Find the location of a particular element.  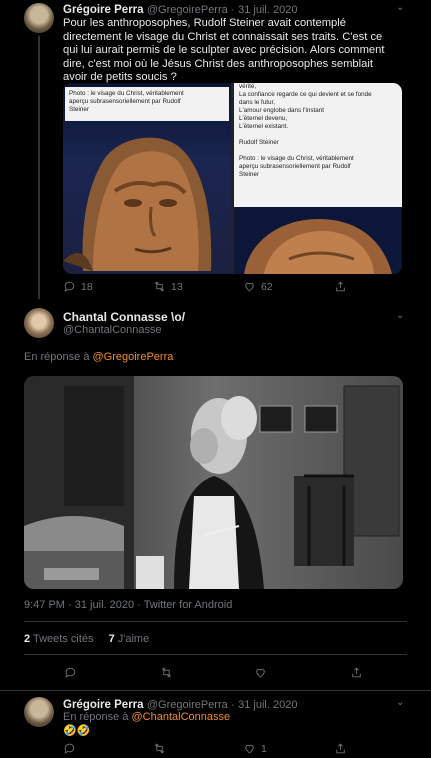

retweet-button: 13 is located at coordinates (168, 286).